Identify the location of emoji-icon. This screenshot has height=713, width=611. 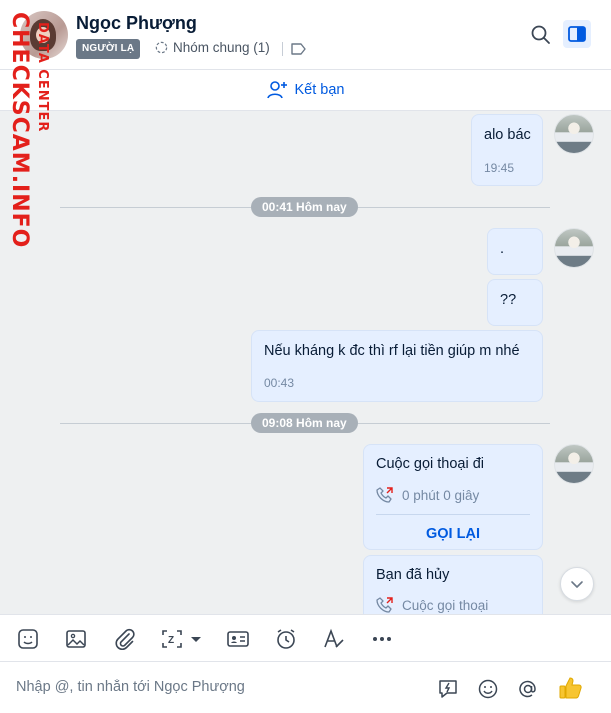
(488, 689).